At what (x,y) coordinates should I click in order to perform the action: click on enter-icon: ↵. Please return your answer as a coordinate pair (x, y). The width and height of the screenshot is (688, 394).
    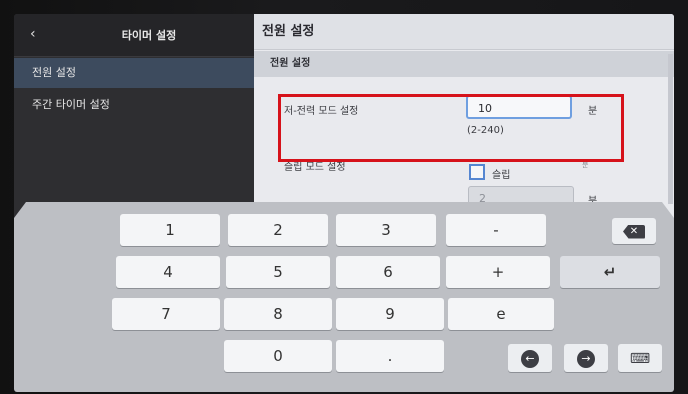
    Looking at the image, I should click on (610, 272).